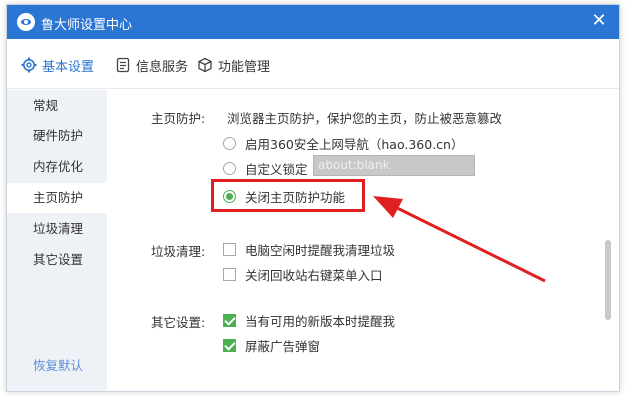  Describe the element at coordinates (459, 239) in the screenshot. I see `red-arrow-annotation` at that location.